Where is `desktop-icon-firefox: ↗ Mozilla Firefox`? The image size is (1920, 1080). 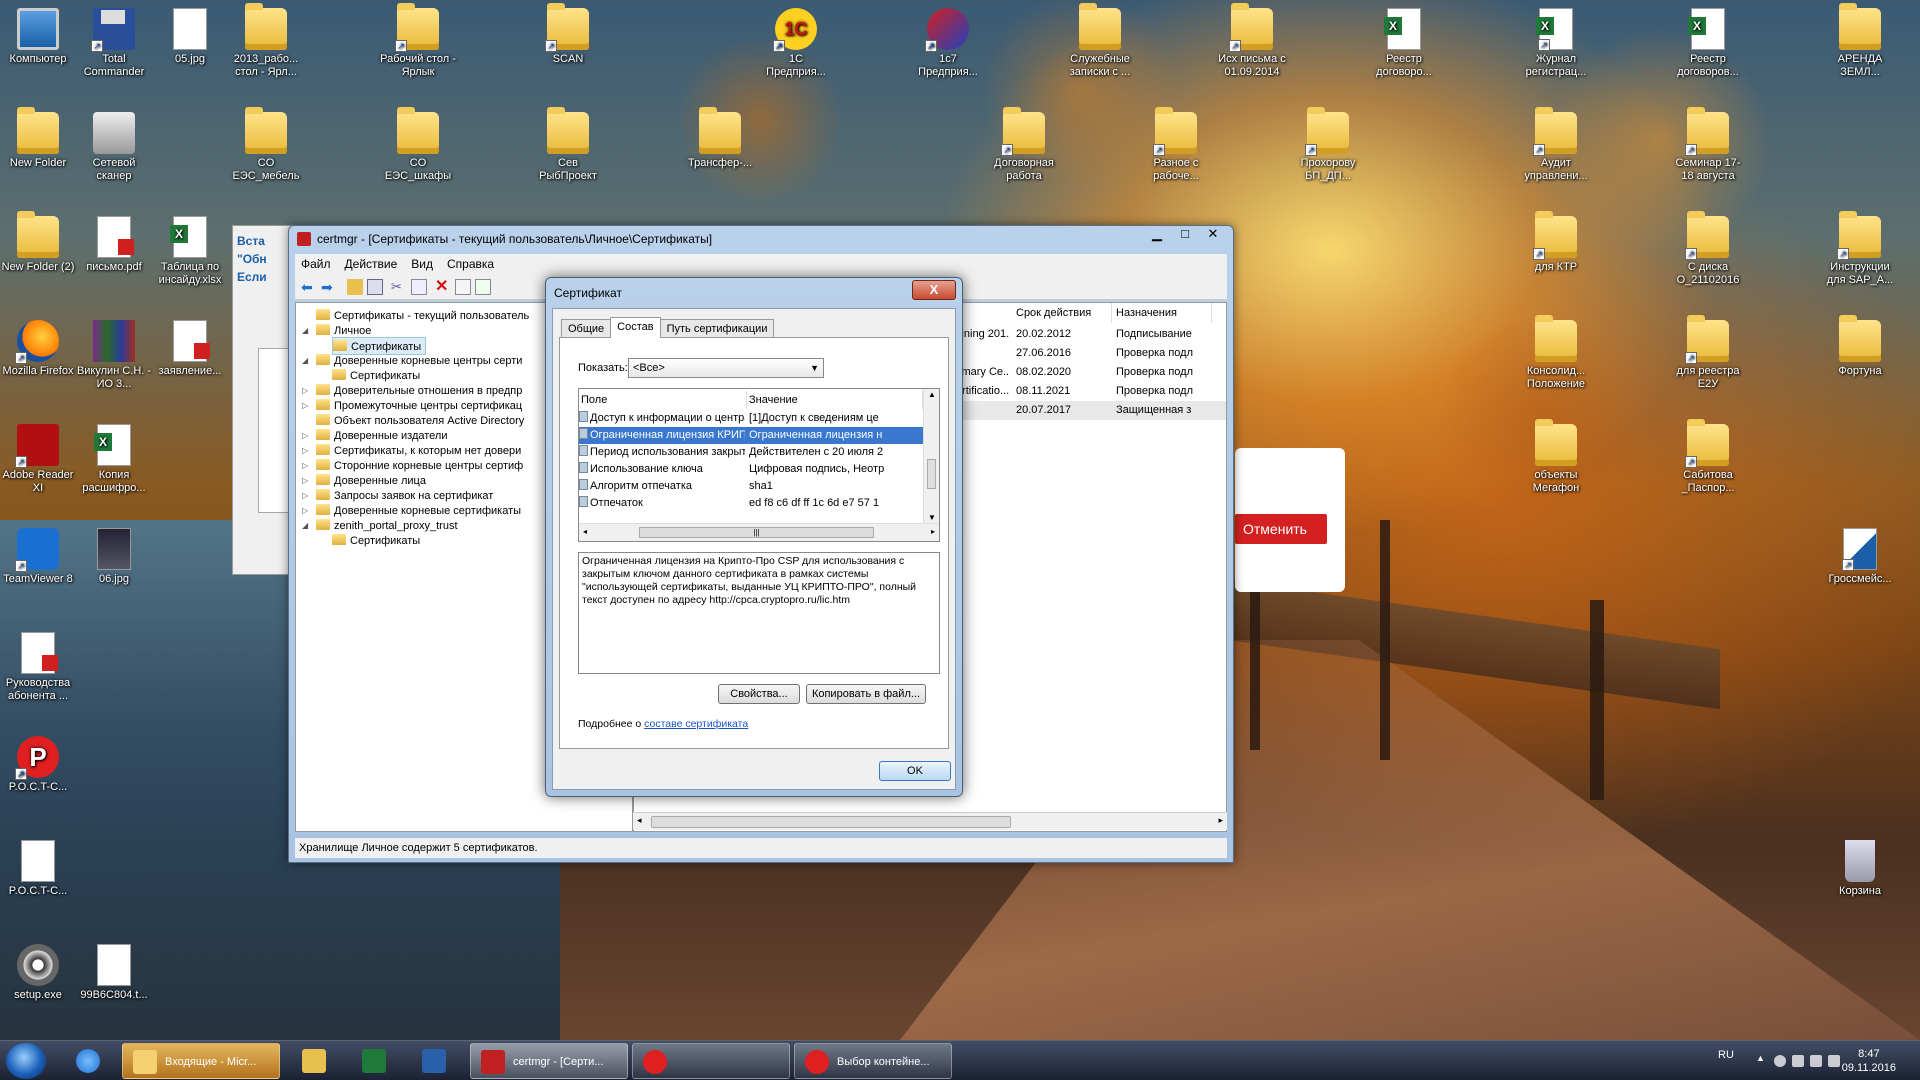
desktop-icon-firefox: ↗ Mozilla Firefox is located at coordinates (38, 349).